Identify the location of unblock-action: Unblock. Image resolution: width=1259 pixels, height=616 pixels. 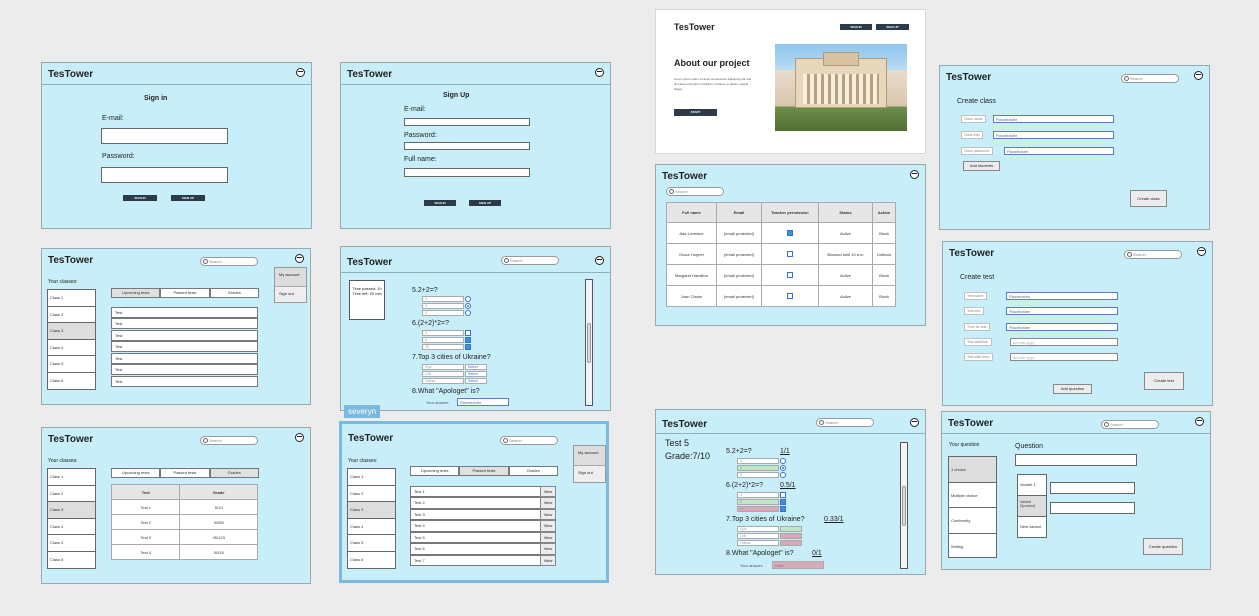
(884, 254).